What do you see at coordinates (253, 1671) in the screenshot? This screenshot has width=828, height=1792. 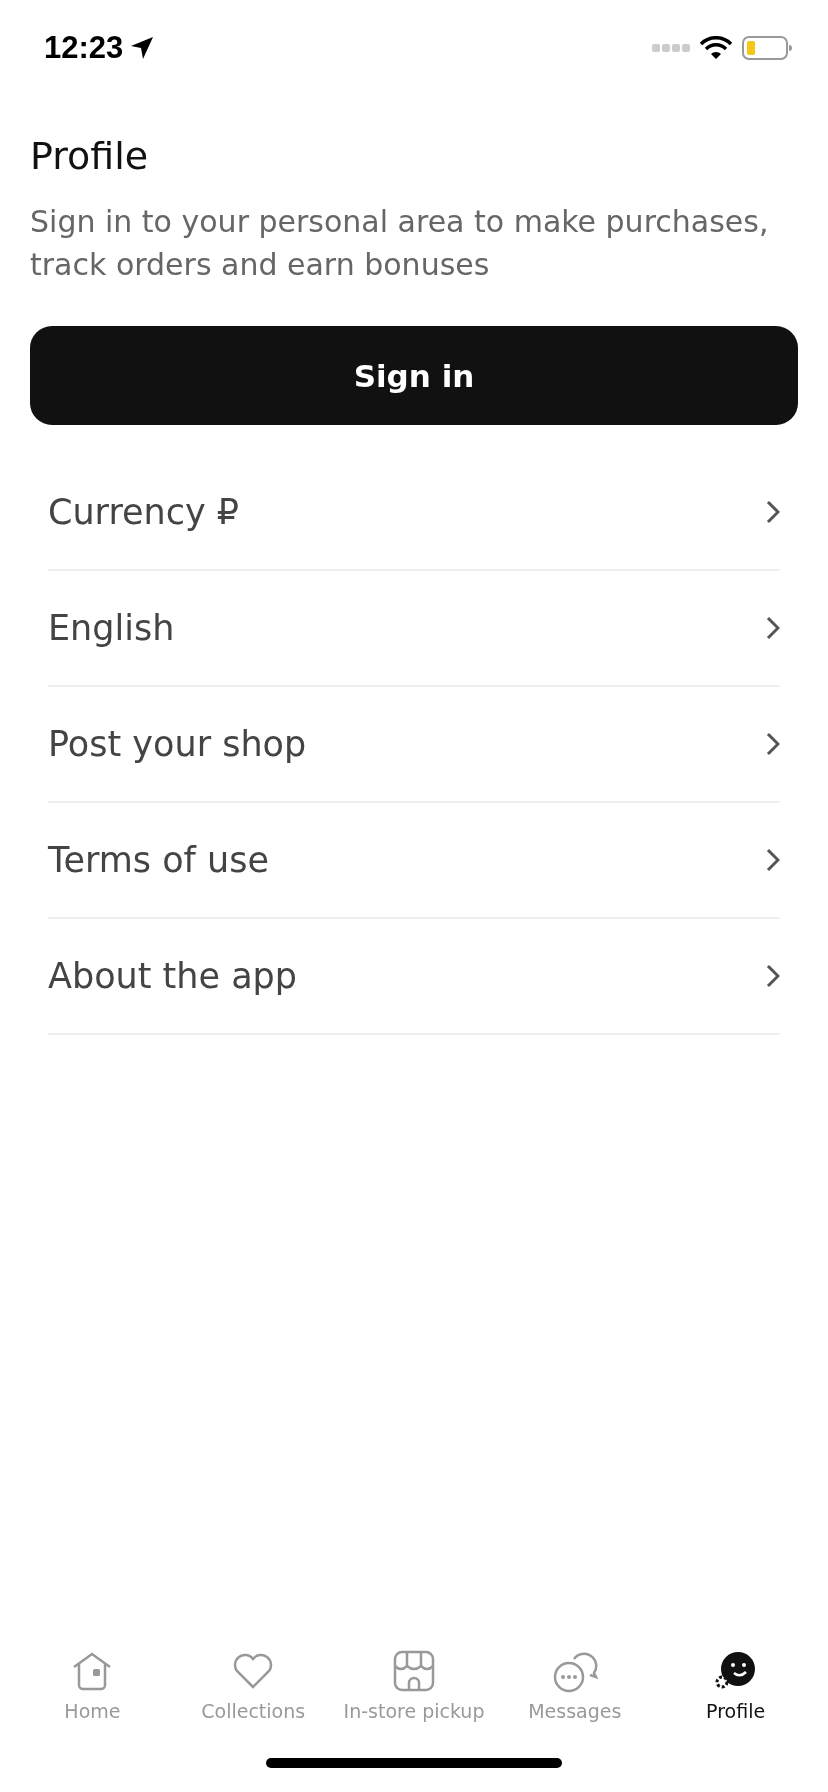 I see `heart-icon` at bounding box center [253, 1671].